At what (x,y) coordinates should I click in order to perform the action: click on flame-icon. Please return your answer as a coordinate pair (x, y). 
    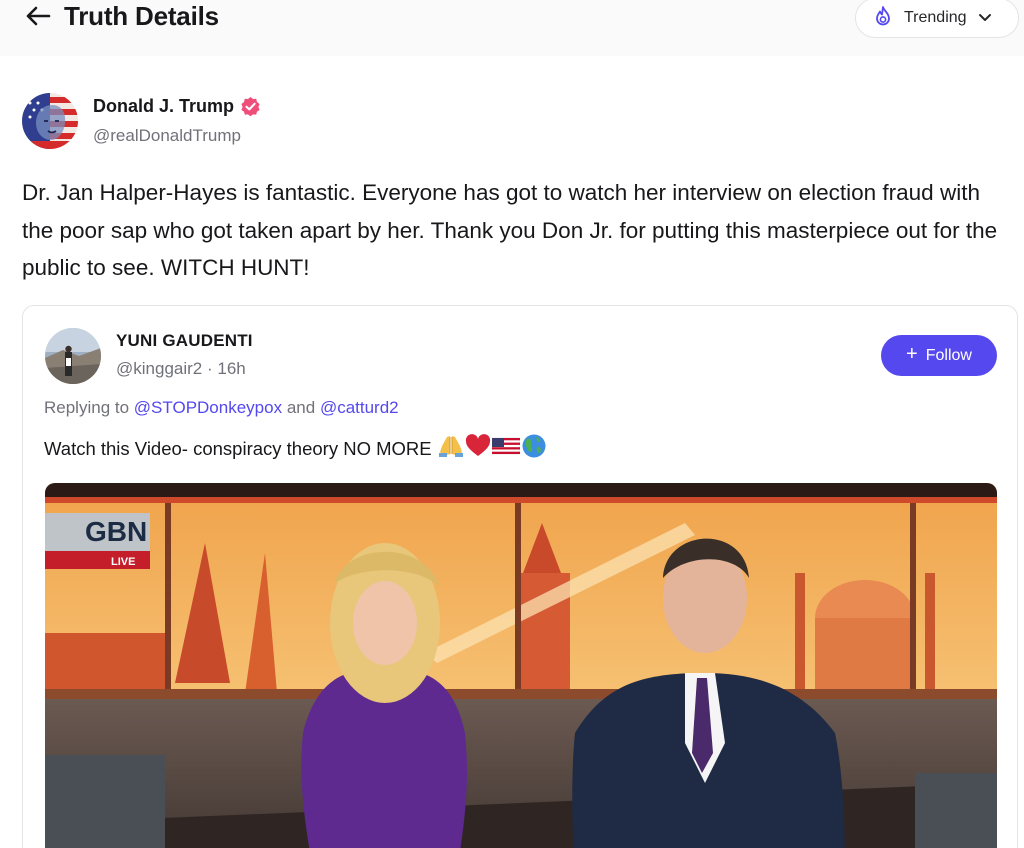
    Looking at the image, I should click on (883, 18).